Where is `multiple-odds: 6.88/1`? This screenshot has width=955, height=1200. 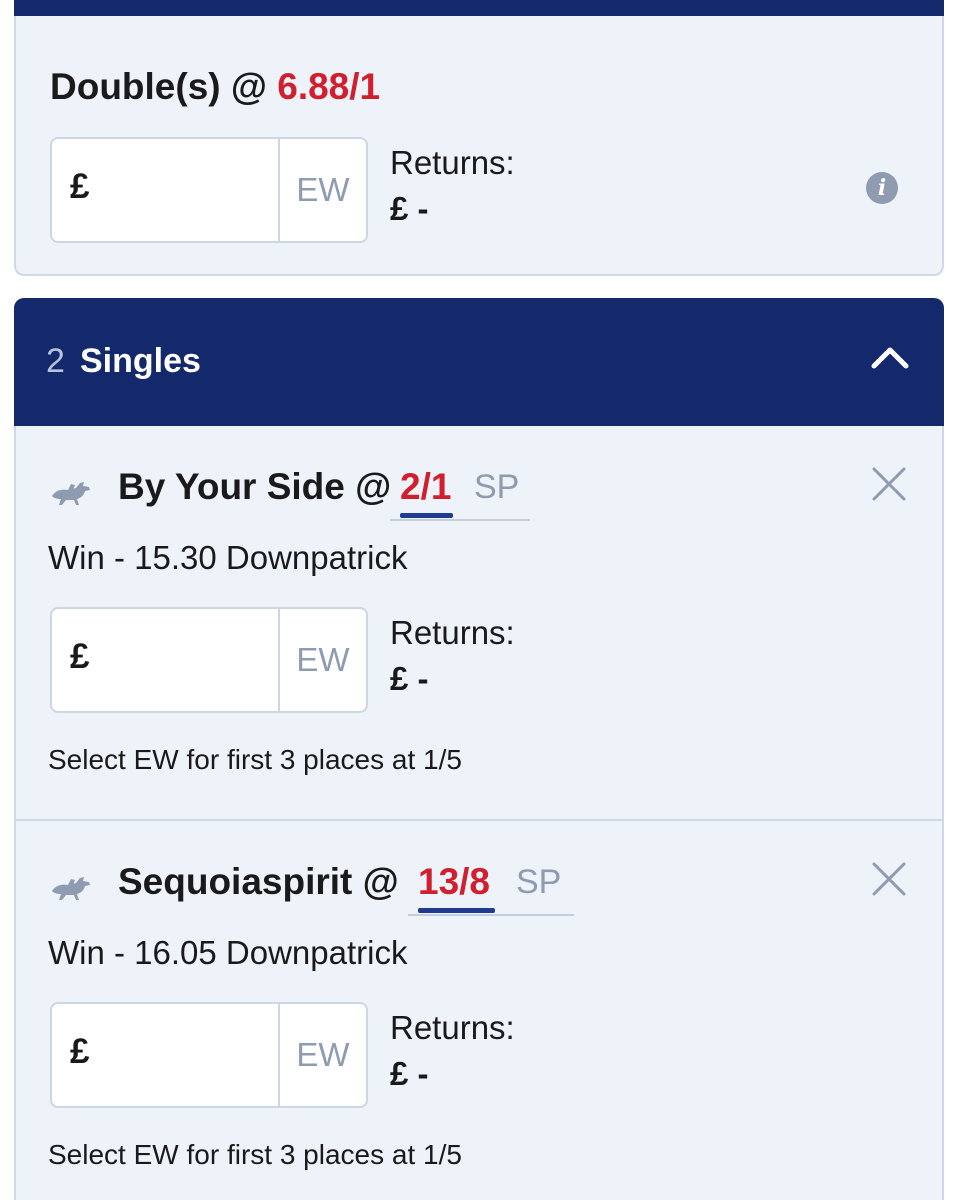 multiple-odds: 6.88/1 is located at coordinates (329, 86).